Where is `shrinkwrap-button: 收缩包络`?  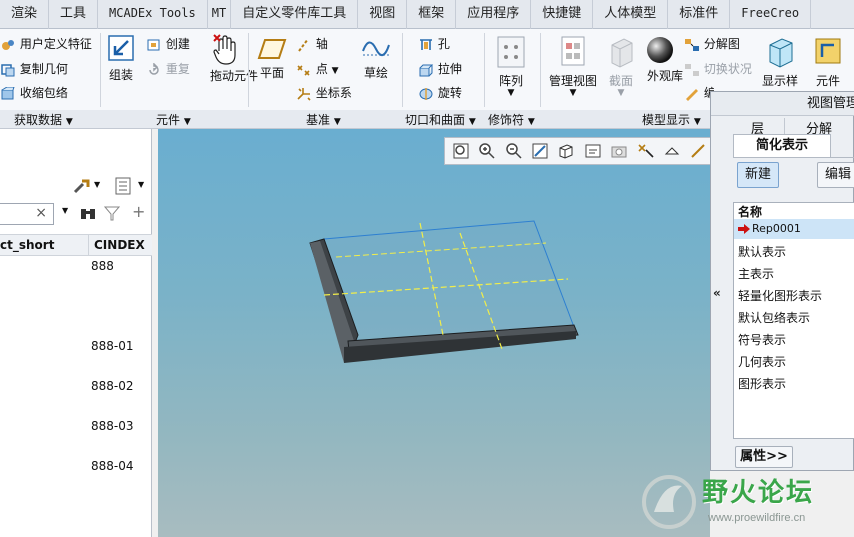
shrinkwrap-button: 收缩包络 is located at coordinates (34, 92).